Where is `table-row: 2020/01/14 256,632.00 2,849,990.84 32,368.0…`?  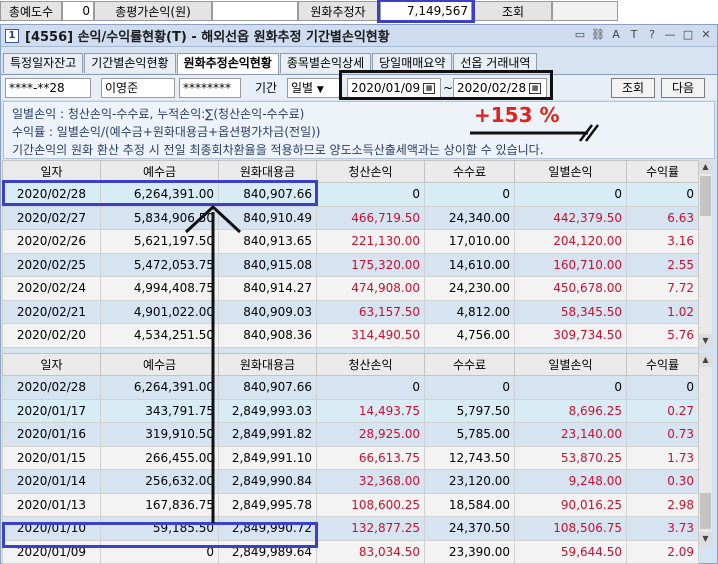
table-row: 2020/01/14 256,632.00 2,849,990.84 32,368.0… is located at coordinates (350, 481).